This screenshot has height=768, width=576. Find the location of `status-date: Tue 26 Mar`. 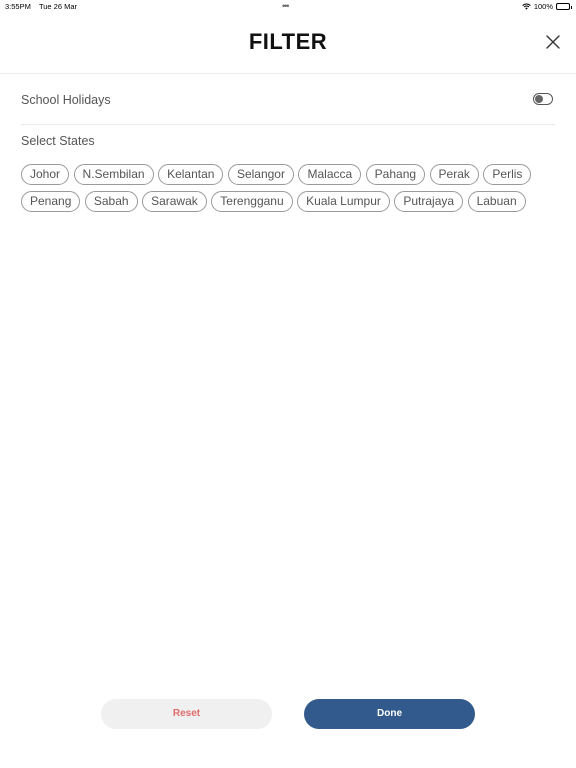

status-date: Tue 26 Mar is located at coordinates (58, 6).